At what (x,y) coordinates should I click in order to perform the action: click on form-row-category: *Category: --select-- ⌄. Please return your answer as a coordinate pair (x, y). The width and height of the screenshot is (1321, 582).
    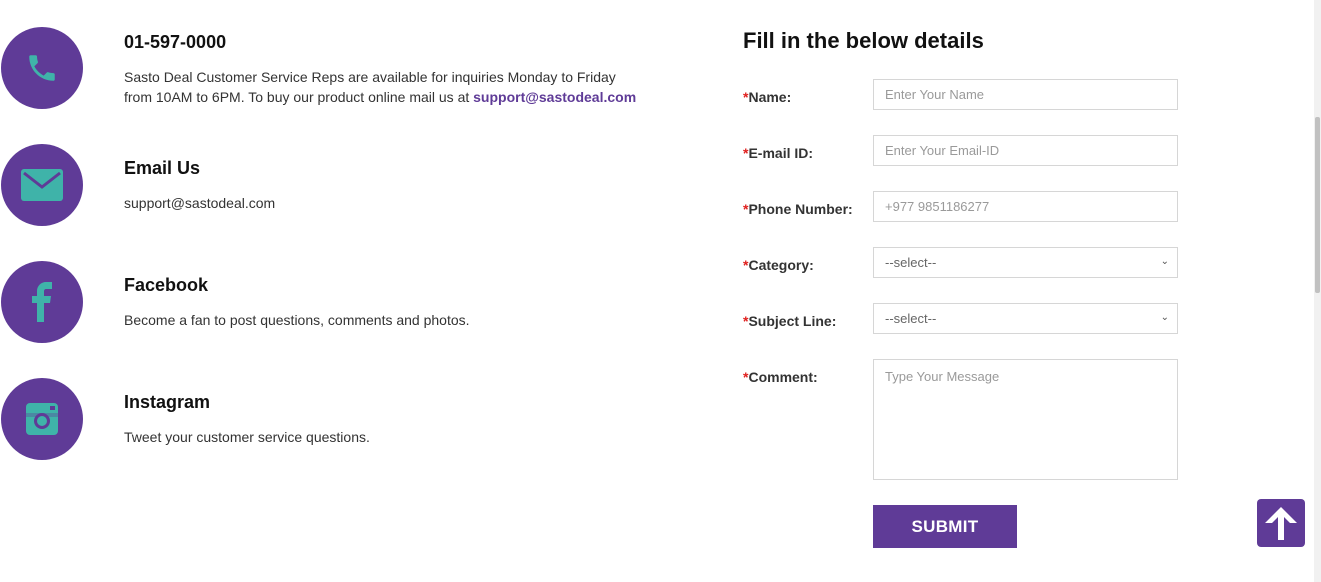
    Looking at the image, I should click on (963, 262).